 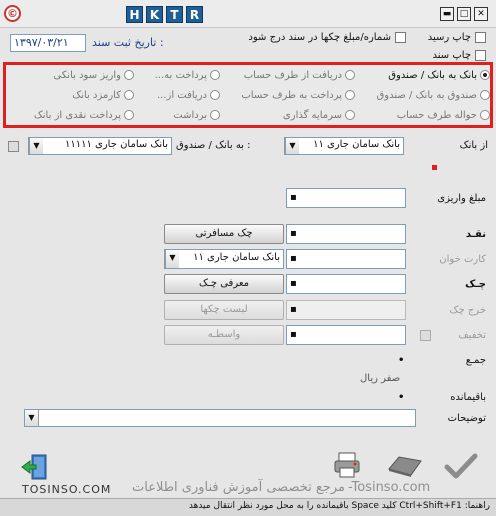 I want to click on card-reader-label: کارت خوان, so click(x=462, y=259).